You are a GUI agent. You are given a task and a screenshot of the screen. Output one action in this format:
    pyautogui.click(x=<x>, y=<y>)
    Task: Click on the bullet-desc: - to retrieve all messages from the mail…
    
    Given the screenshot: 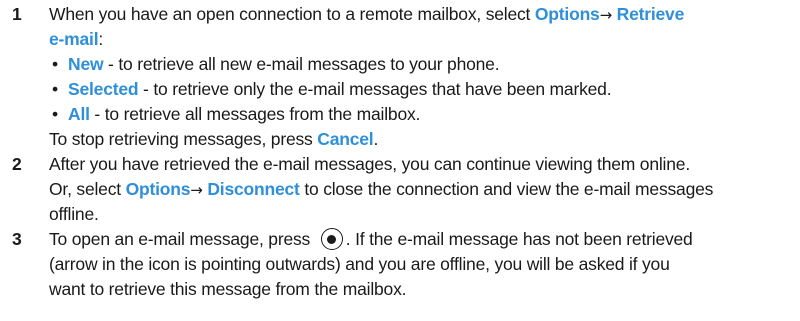 What is the action you would take?
    pyautogui.click(x=255, y=114)
    